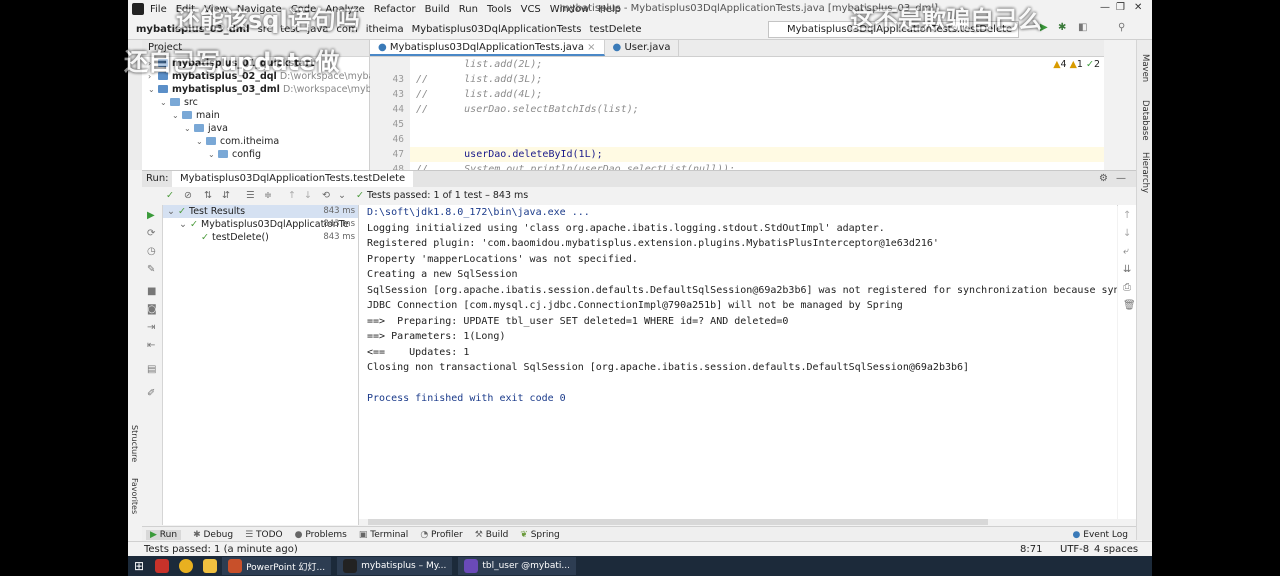 Image resolution: width=1280 pixels, height=576 pixels. What do you see at coordinates (292, 195) in the screenshot?
I see `previous-test-icon: ↑` at bounding box center [292, 195].